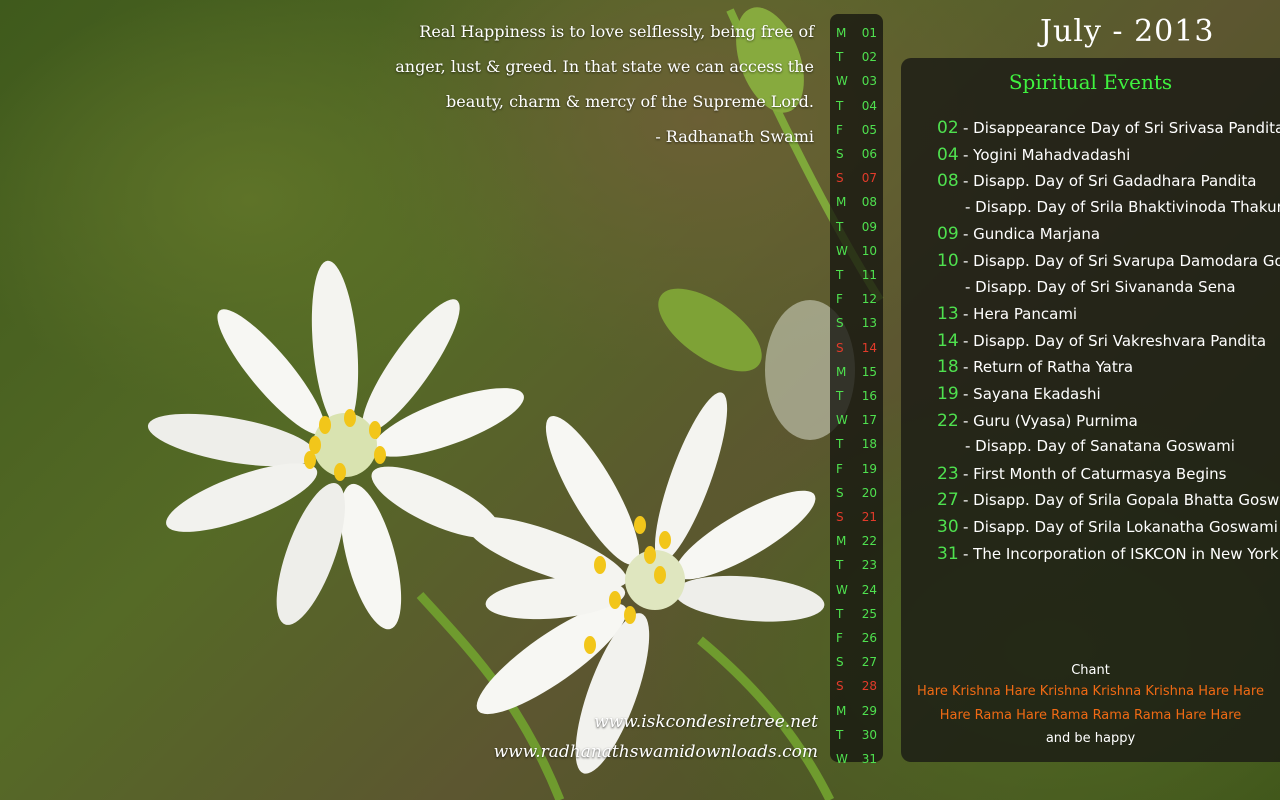 The image size is (1280, 800). I want to click on calendar-day-row: S 28, so click(856, 687).